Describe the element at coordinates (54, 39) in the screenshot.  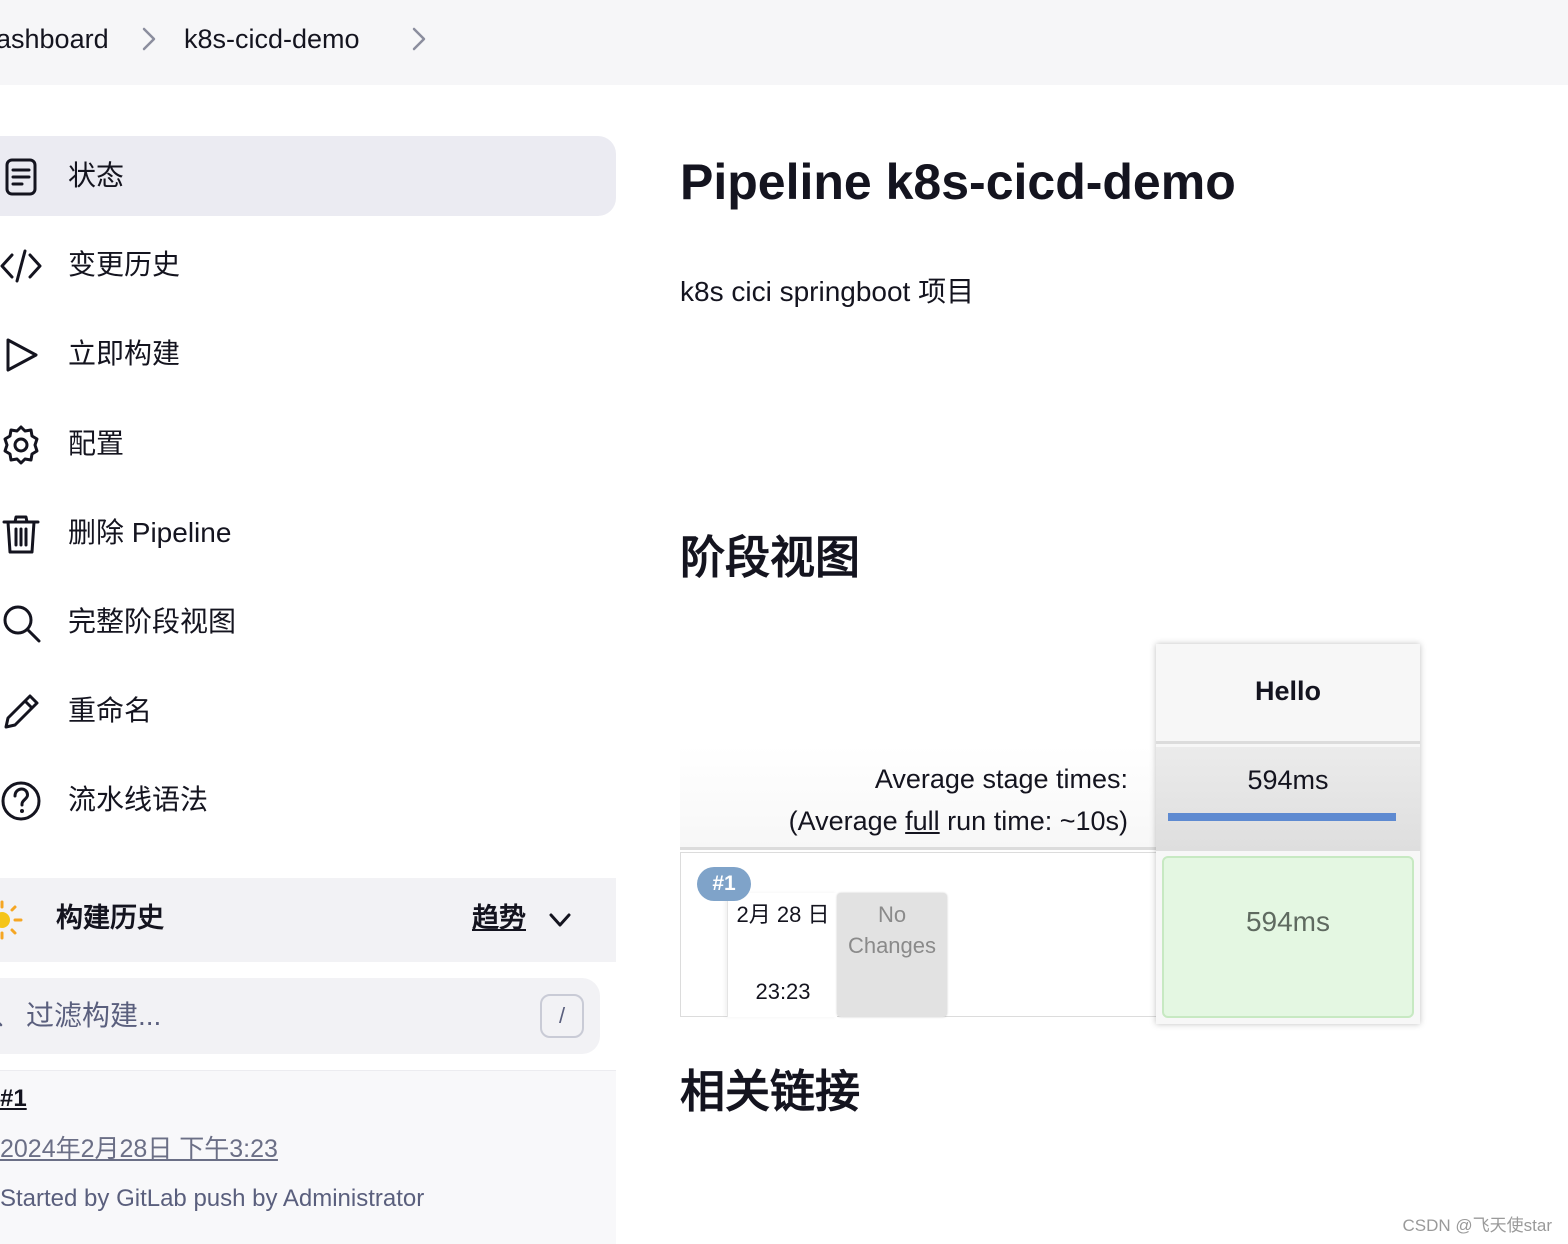
I see `breadcrumb-dashboard: ashboard` at that location.